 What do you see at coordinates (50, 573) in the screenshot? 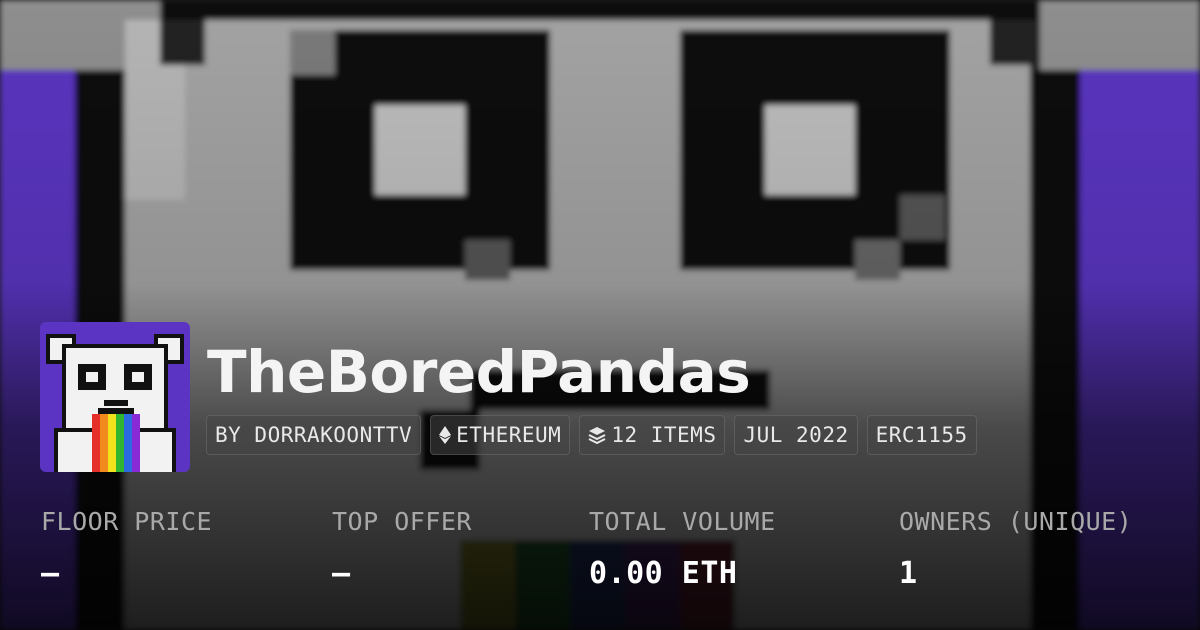
I see `stat-floor-price-value: –` at bounding box center [50, 573].